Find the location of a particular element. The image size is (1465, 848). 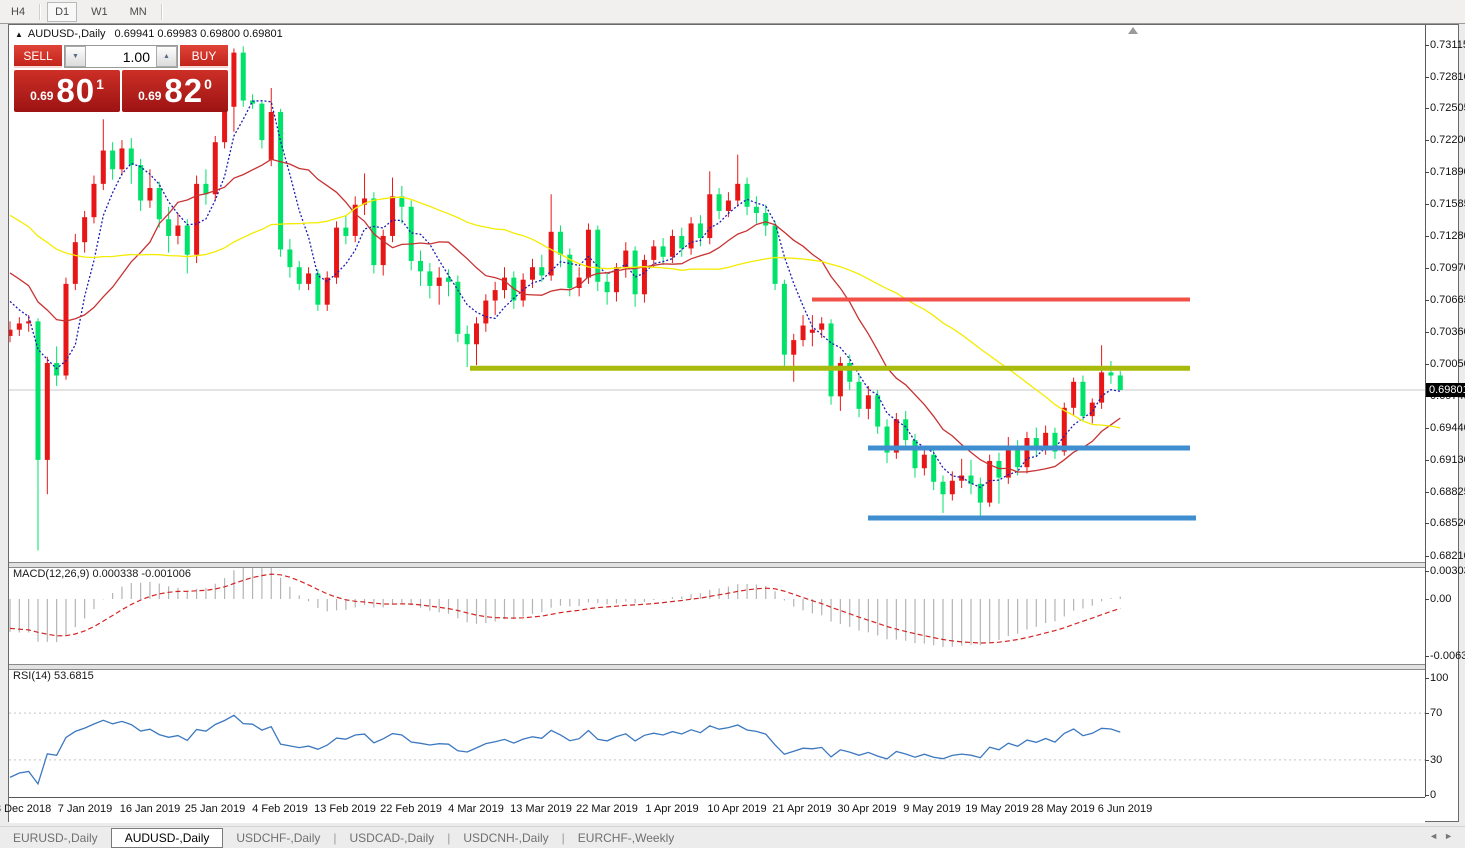

price-tick-label: 0.72810 is located at coordinates (1447, 77).